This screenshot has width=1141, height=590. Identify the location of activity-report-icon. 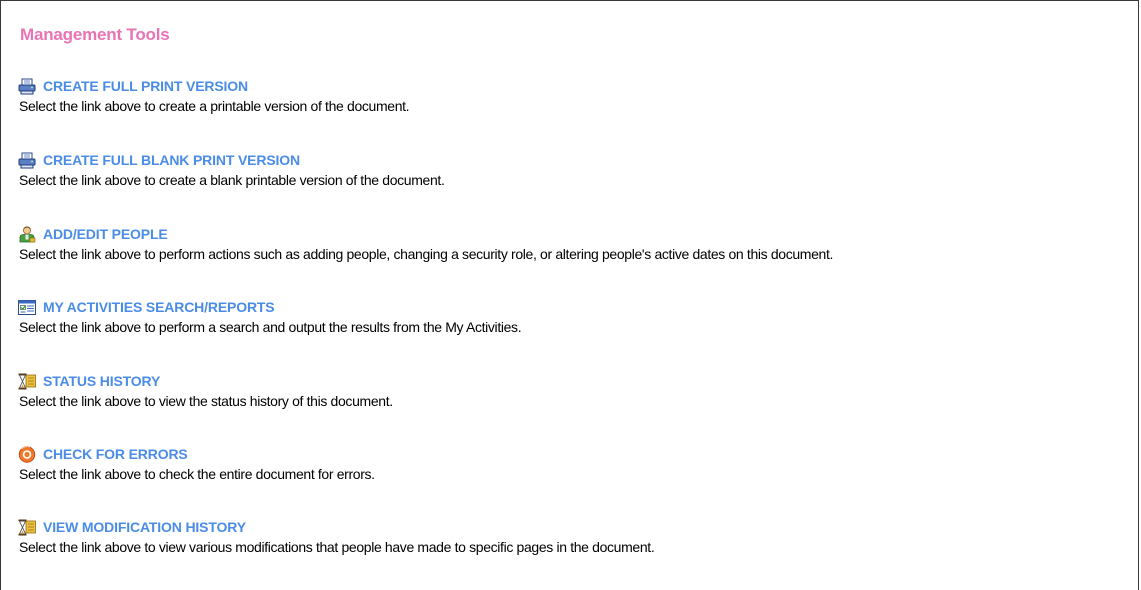
(27, 307).